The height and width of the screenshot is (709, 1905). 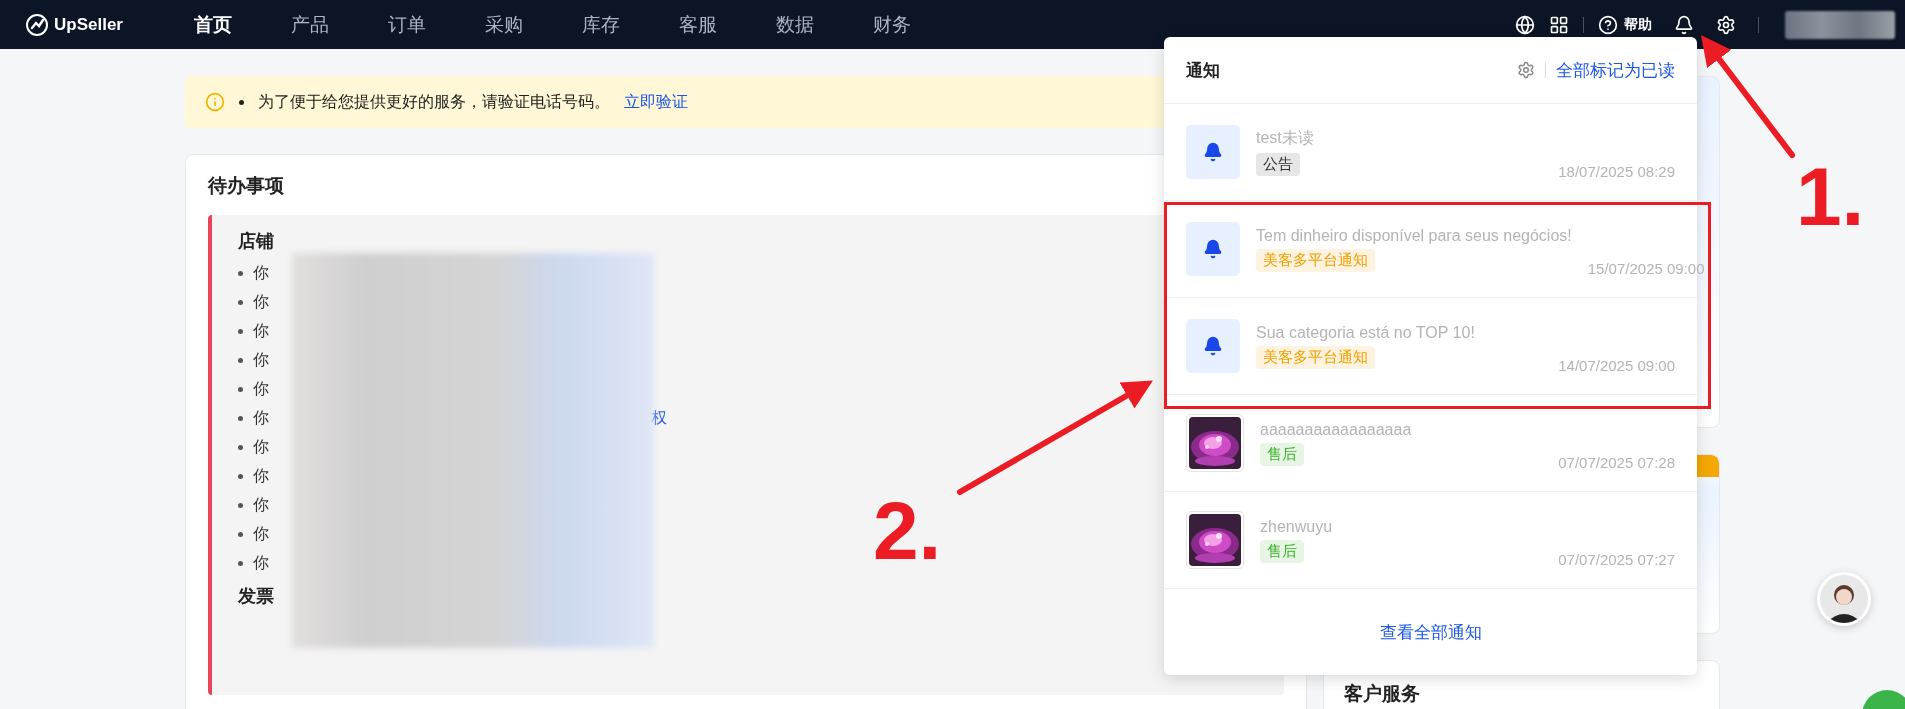 I want to click on logo-icon, so click(x=37, y=24).